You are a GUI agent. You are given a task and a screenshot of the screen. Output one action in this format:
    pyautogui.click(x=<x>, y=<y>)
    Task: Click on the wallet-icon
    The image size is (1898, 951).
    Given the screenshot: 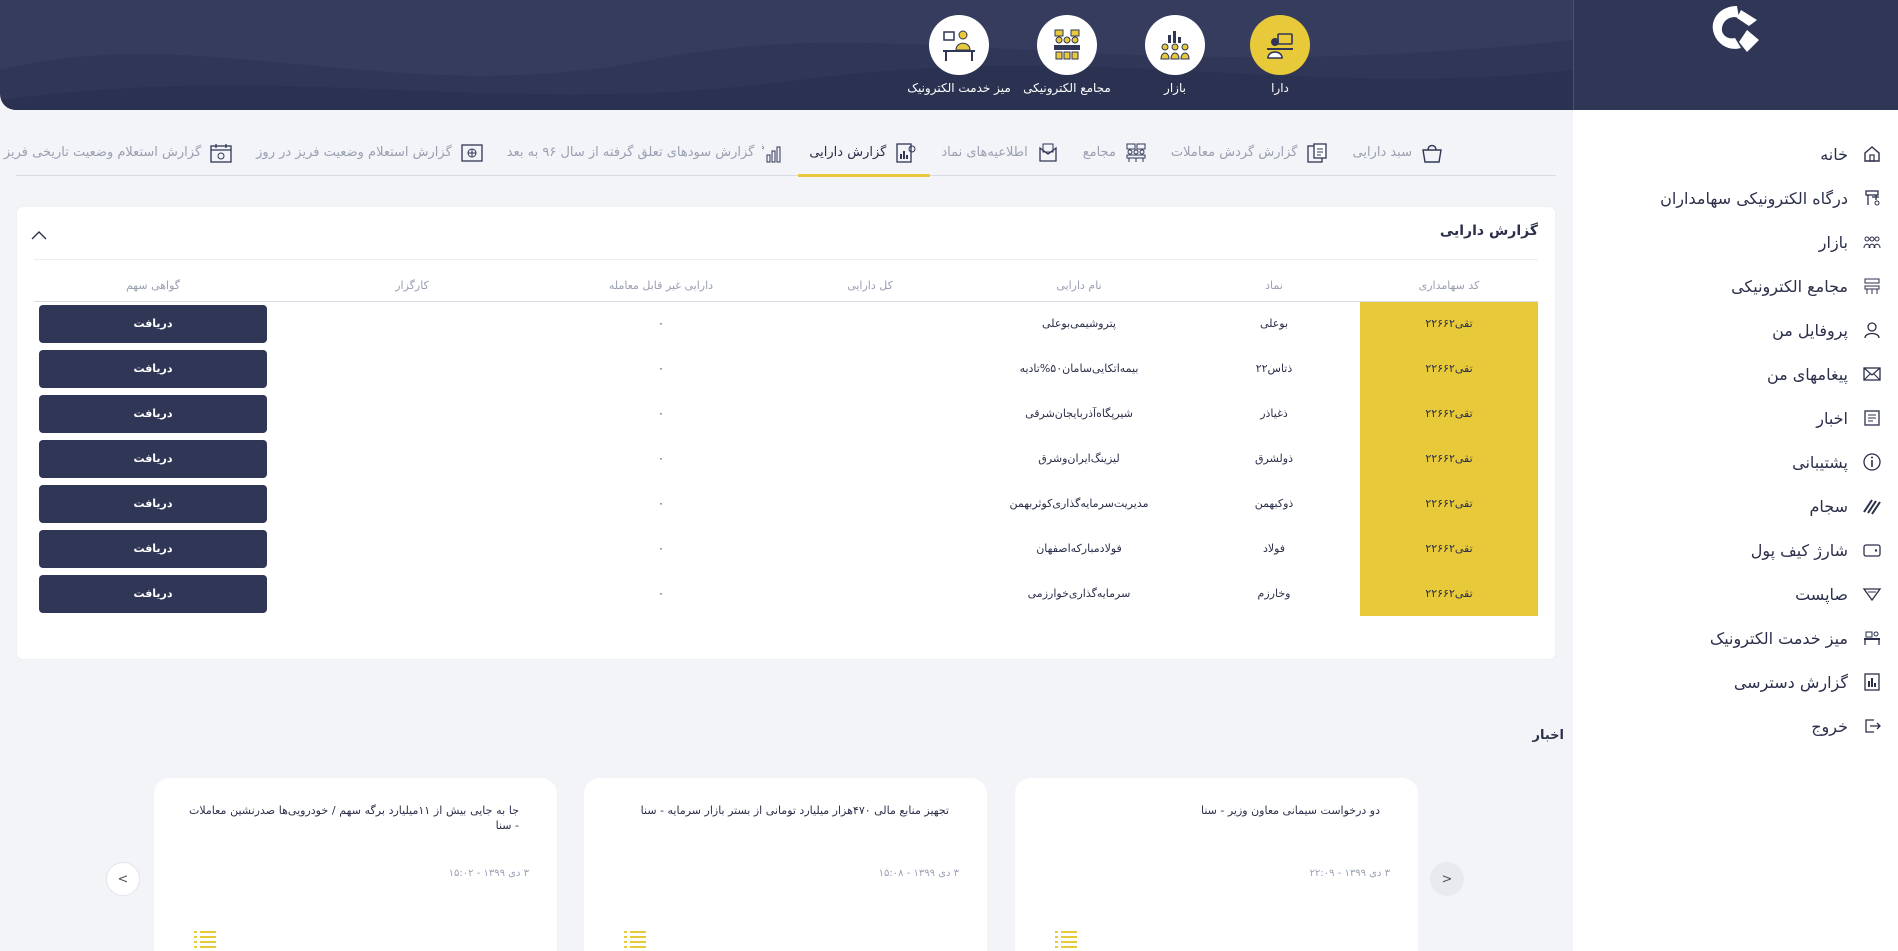 What is the action you would take?
    pyautogui.click(x=1872, y=550)
    